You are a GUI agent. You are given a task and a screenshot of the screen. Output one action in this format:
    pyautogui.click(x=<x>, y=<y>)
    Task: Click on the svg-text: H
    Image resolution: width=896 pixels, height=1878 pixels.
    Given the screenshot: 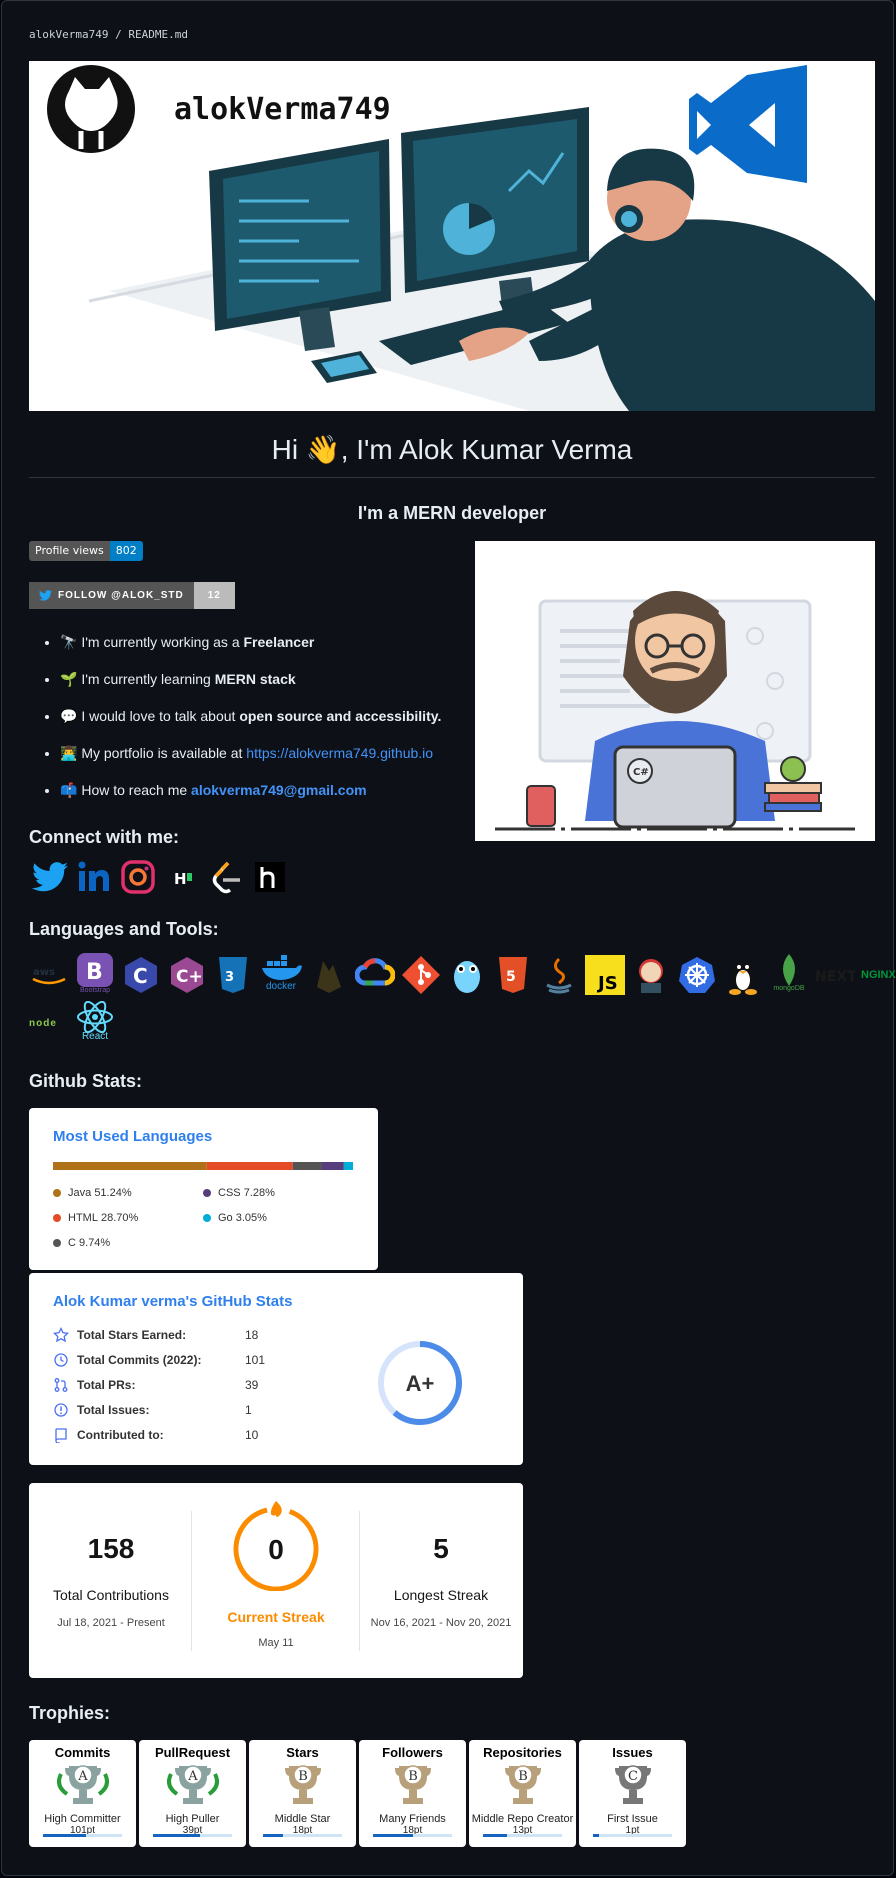 What is the action you would take?
    pyautogui.click(x=180, y=879)
    